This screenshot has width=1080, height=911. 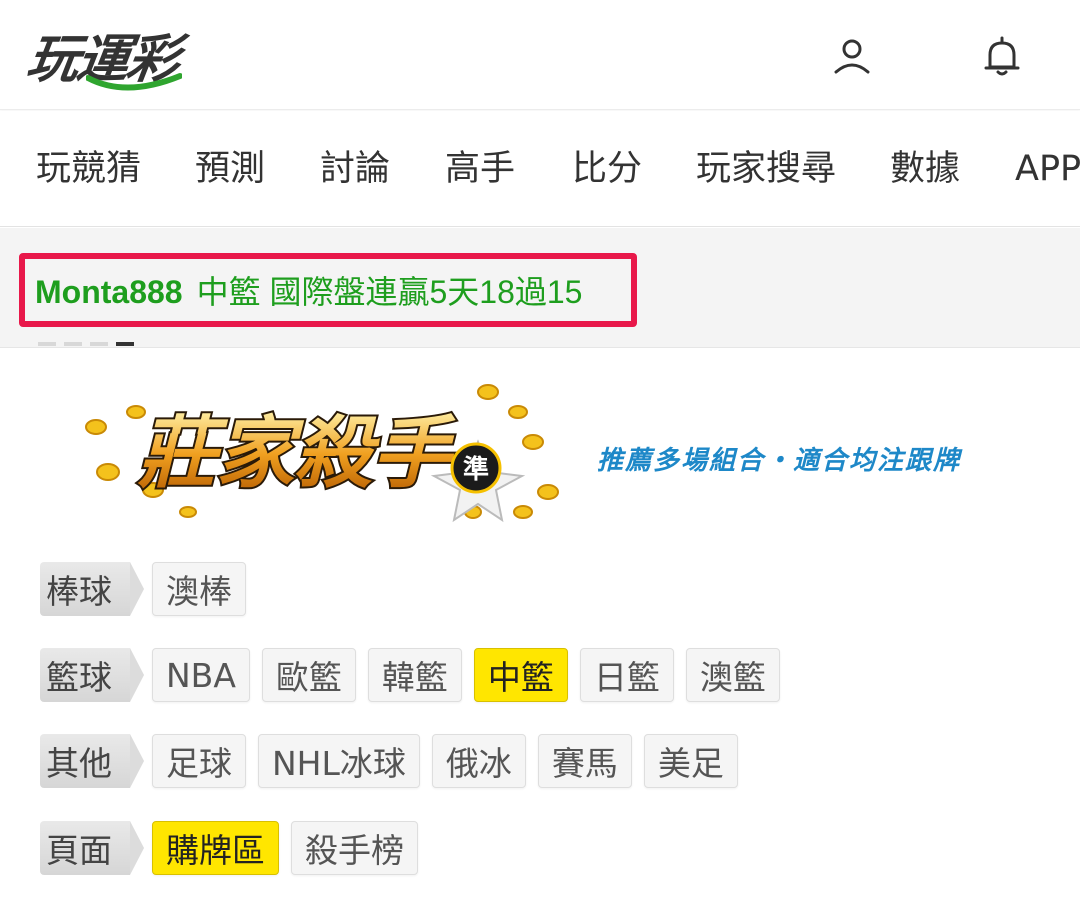 What do you see at coordinates (480, 169) in the screenshot?
I see `nav-item-experts: 高手` at bounding box center [480, 169].